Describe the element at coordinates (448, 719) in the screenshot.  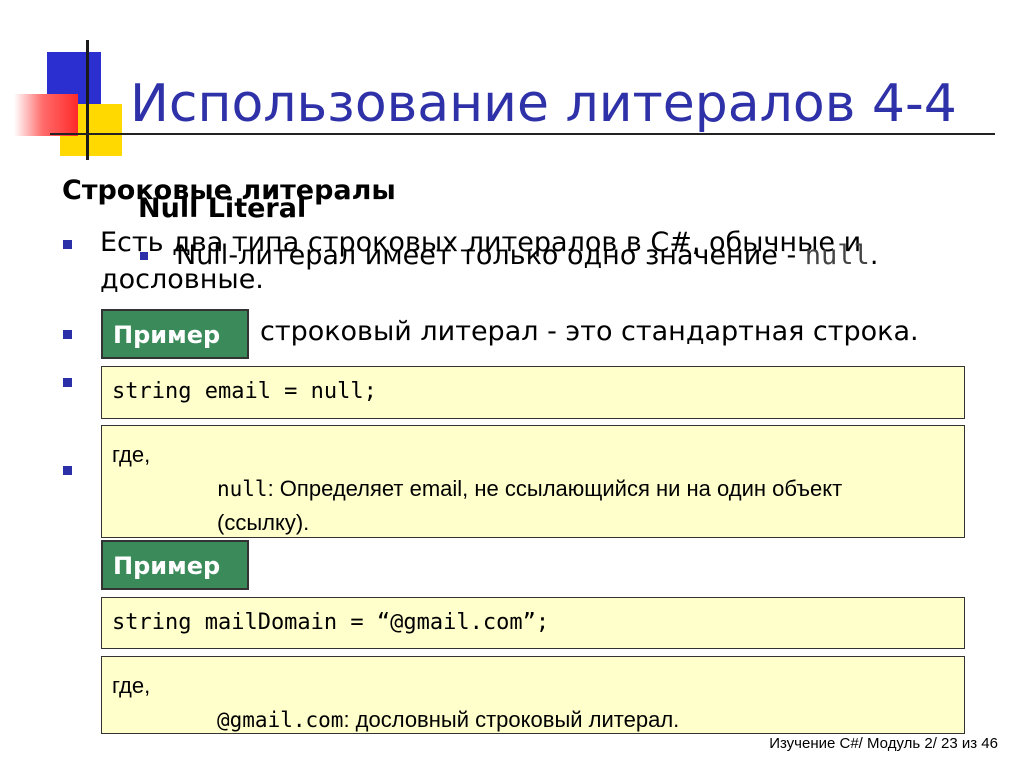
I see `example-2-definition: @gmail.com: дословный строковый литерал.` at that location.